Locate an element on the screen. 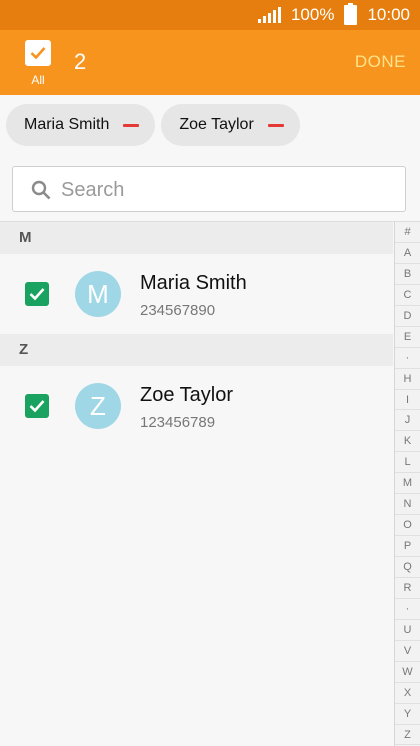 The width and height of the screenshot is (420, 746). index-letter: A is located at coordinates (407, 253).